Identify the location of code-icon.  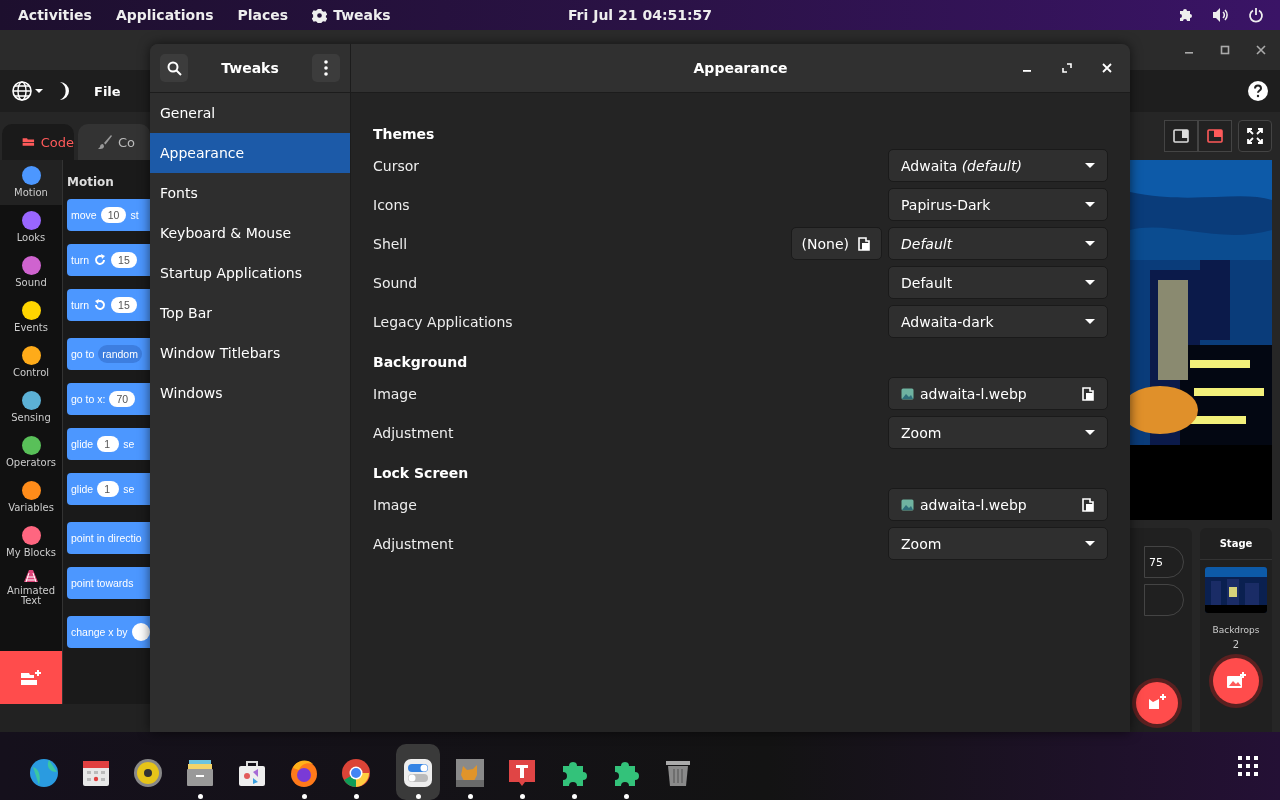
(28, 142).